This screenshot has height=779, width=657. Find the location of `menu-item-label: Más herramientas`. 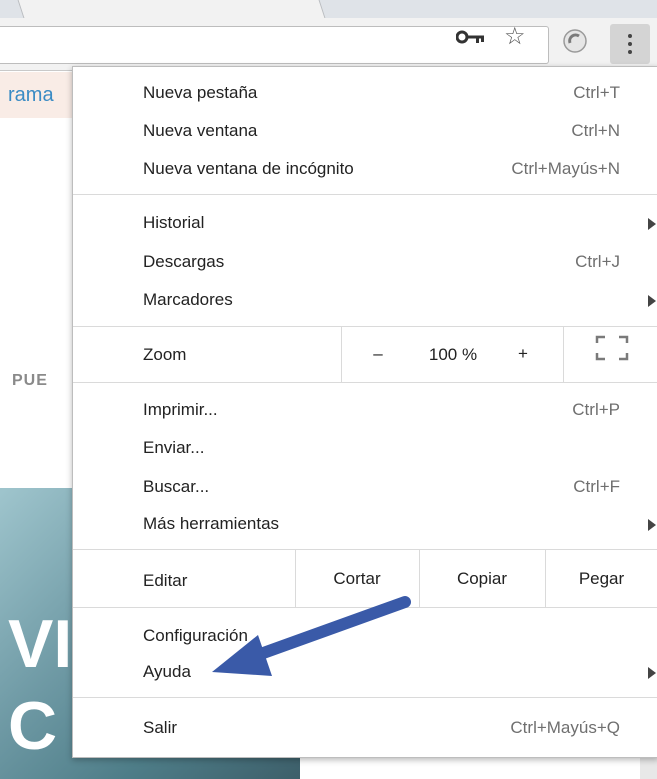

menu-item-label: Más herramientas is located at coordinates (211, 523).